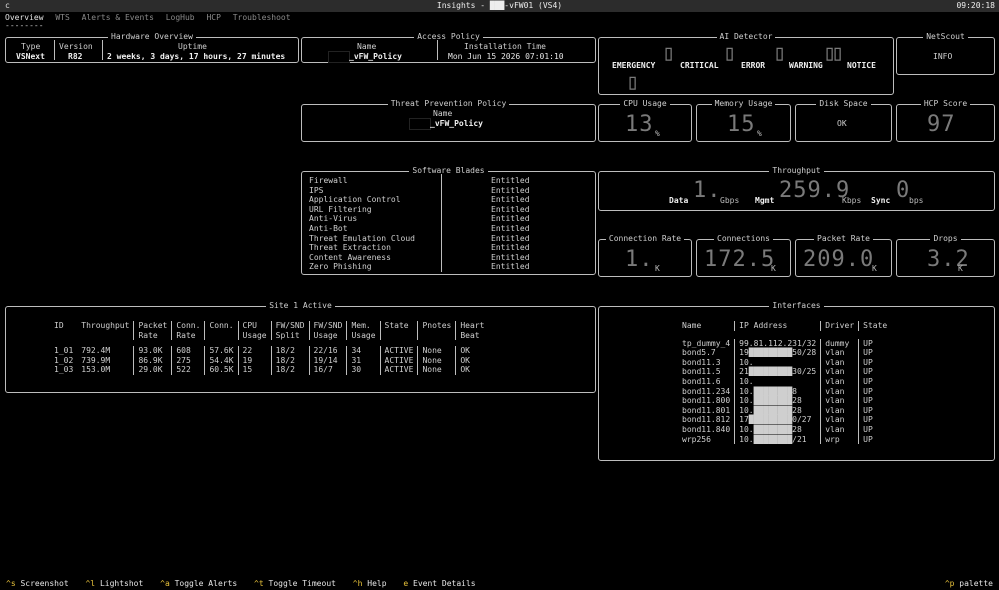 This screenshot has height=590, width=999. I want to click on access-policy-name-label: Name, so click(367, 46).